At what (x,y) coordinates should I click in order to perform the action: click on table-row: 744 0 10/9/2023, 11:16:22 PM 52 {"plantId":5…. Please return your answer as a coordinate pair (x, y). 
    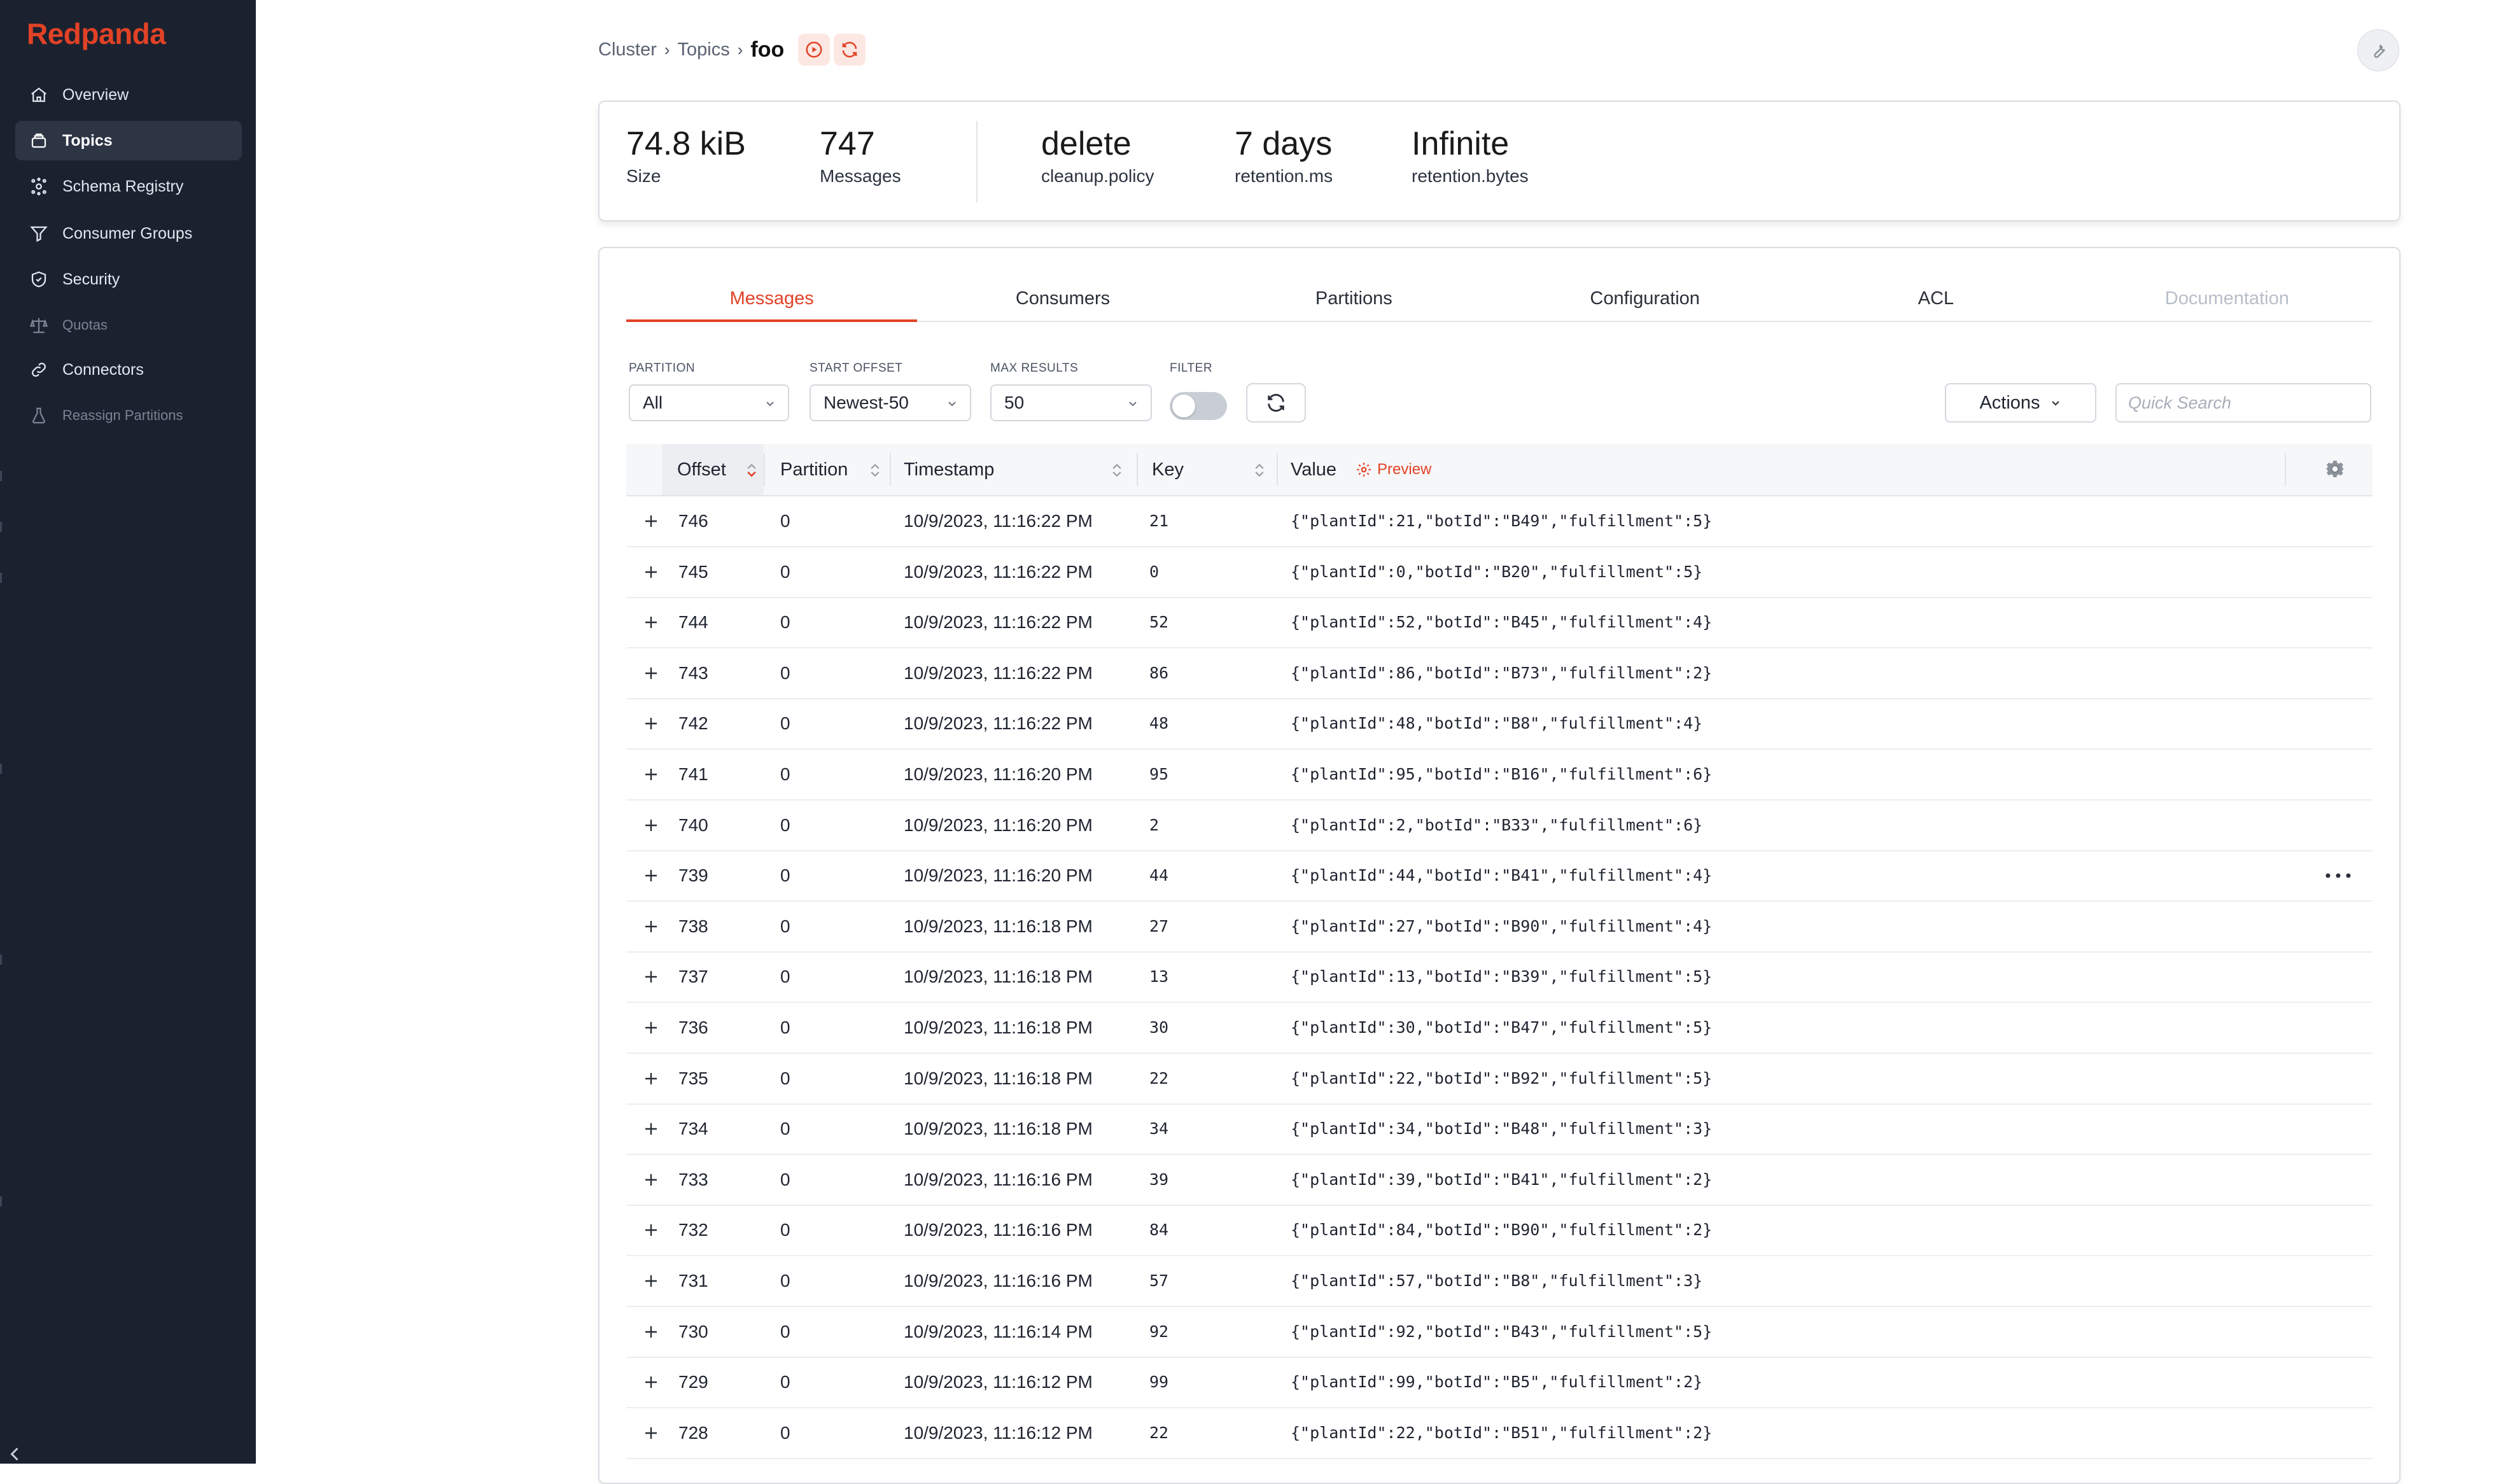
    Looking at the image, I should click on (1500, 623).